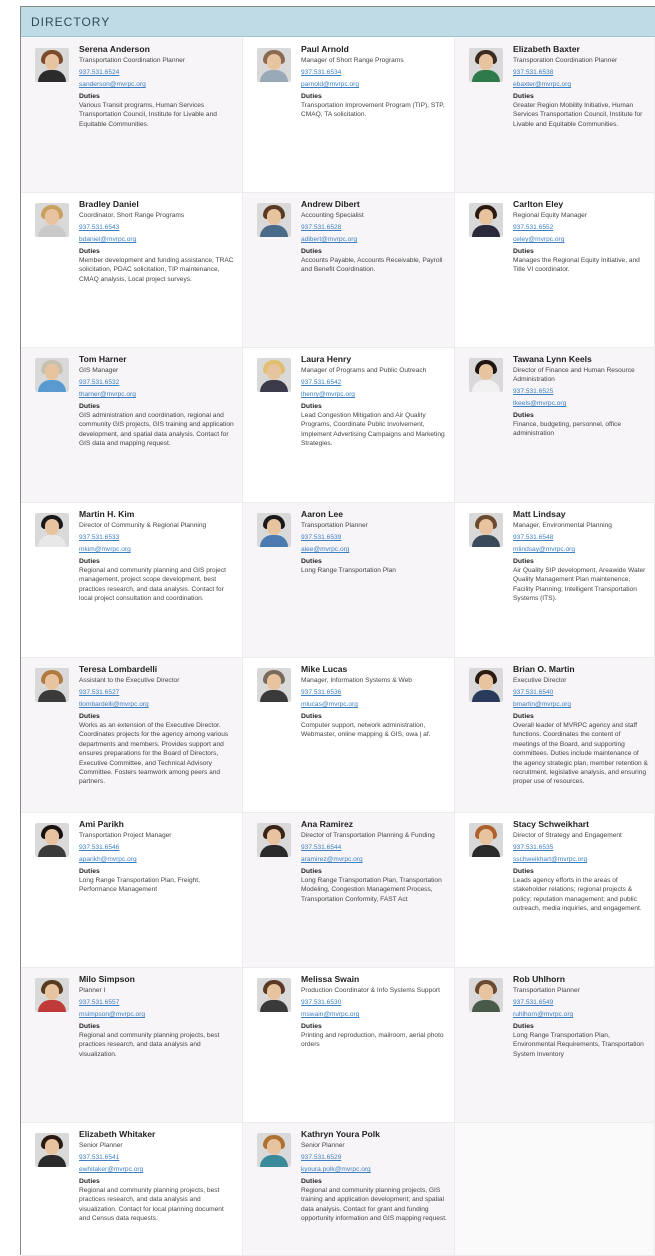 Image resolution: width=655 pixels, height=1256 pixels. Describe the element at coordinates (374, 549) in the screenshot. I see `staff-email-link: alee@mvrpc.org` at that location.